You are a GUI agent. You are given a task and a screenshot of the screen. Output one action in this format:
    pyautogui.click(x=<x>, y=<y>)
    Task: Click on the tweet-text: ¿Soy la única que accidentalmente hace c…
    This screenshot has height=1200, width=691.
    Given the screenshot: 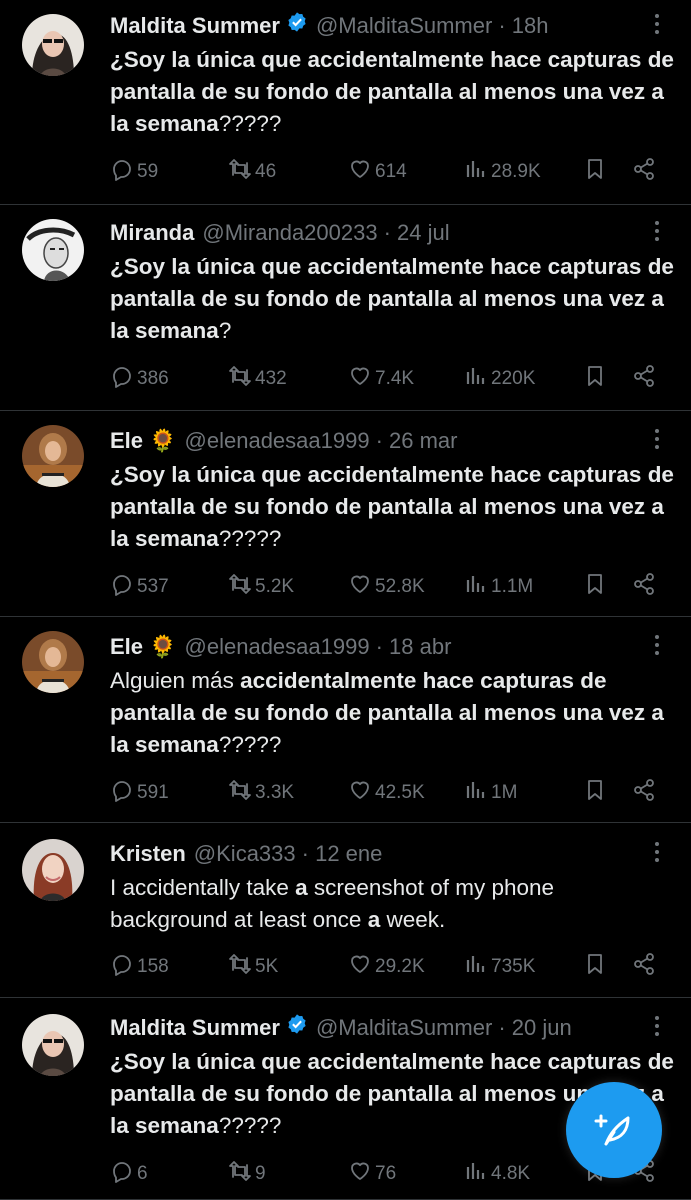 What is the action you would take?
    pyautogui.click(x=392, y=507)
    